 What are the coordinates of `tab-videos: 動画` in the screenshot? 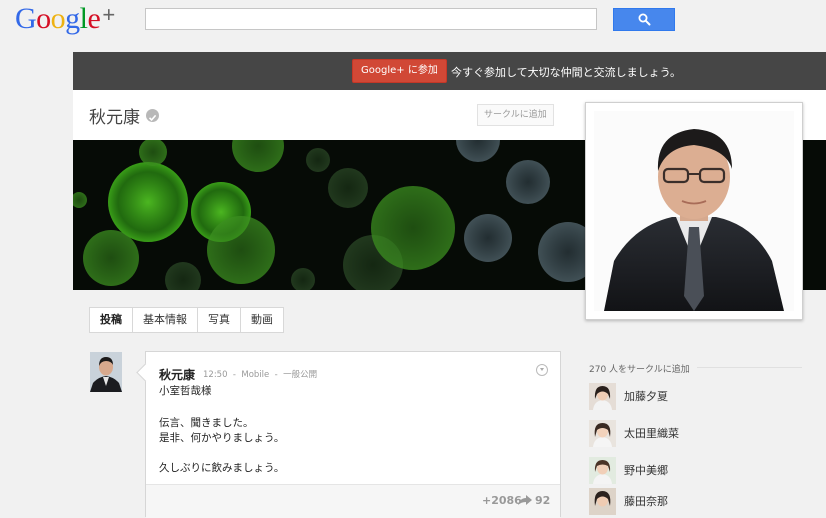 It's located at (262, 320).